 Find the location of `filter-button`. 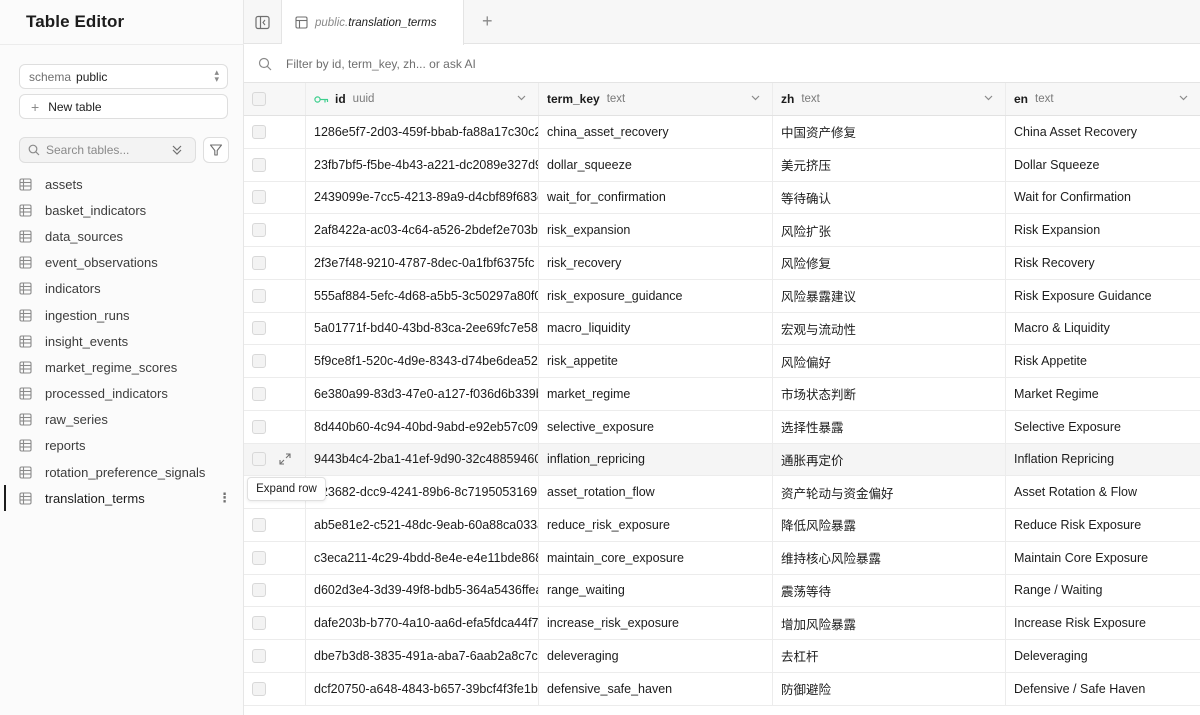

filter-button is located at coordinates (216, 150).